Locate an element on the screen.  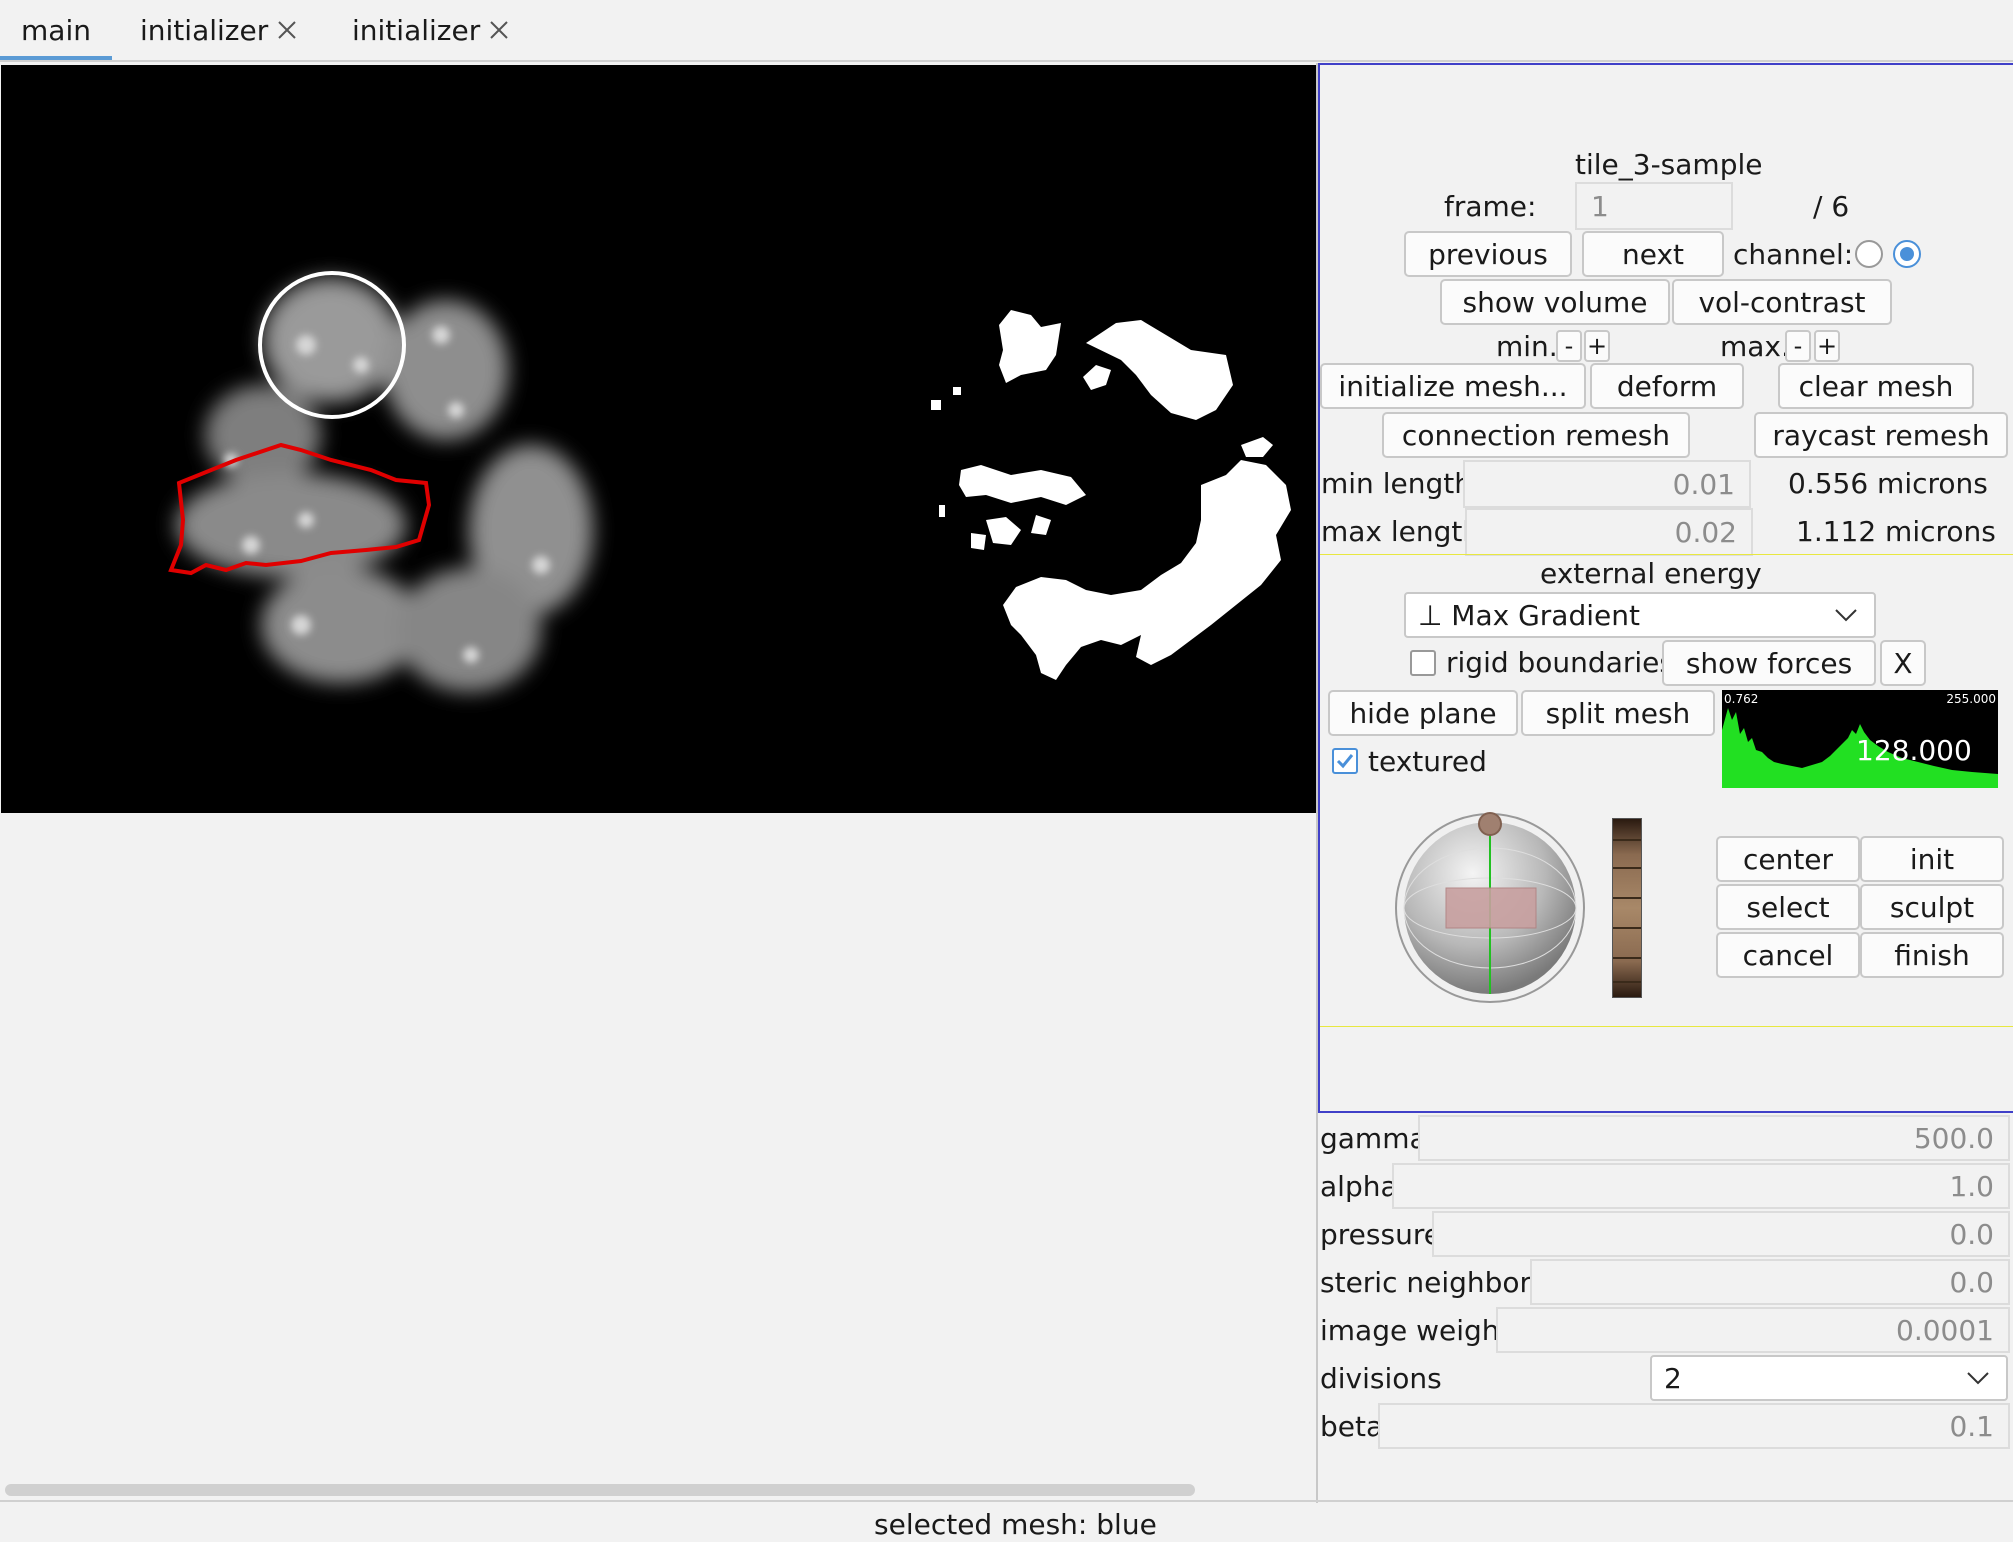
textured-label: textured is located at coordinates (1427, 761).